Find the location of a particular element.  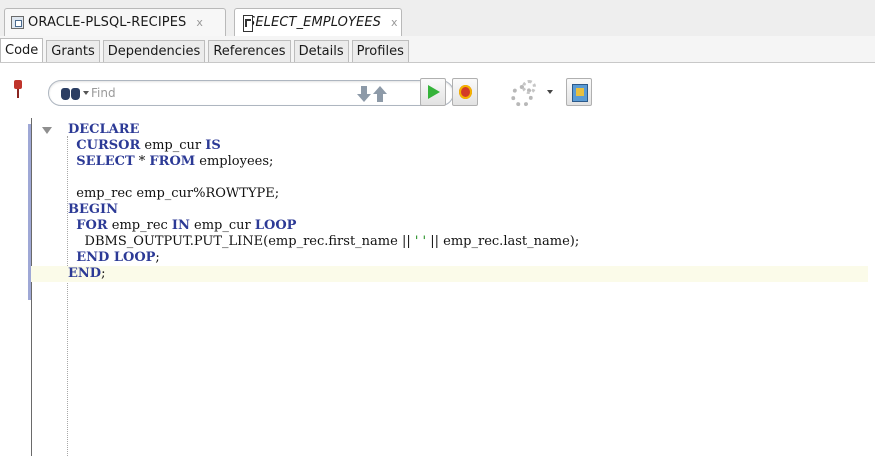

pin-icon is located at coordinates (18, 90).